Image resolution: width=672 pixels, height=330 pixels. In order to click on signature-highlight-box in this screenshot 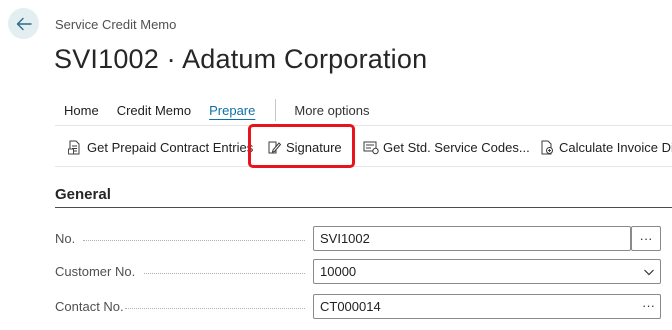, I will do `click(301, 146)`.